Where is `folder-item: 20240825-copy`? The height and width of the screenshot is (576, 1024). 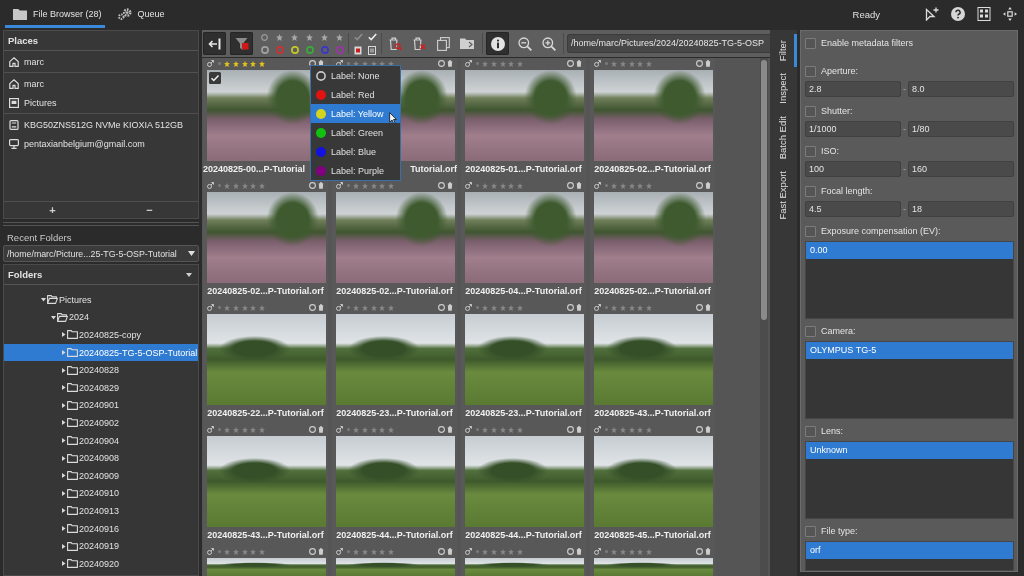 folder-item: 20240825-copy is located at coordinates (101, 335).